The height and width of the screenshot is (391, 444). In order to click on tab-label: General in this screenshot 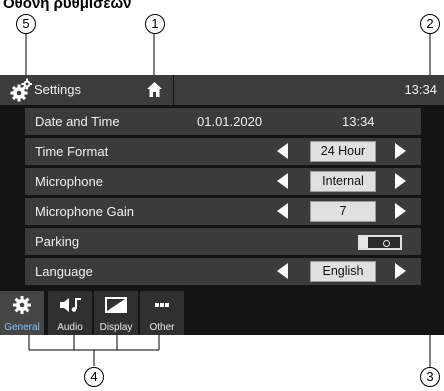, I will do `click(22, 327)`.